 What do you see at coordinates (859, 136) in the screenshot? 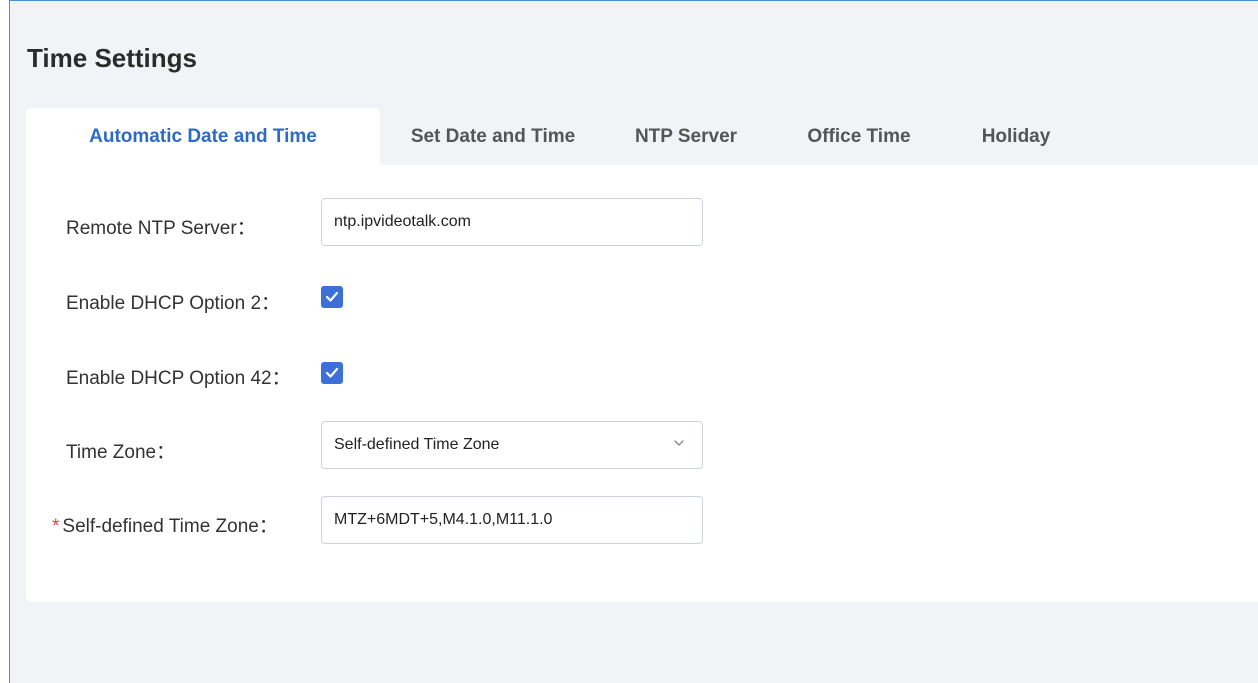
I see `tab-office-time: Office Time` at bounding box center [859, 136].